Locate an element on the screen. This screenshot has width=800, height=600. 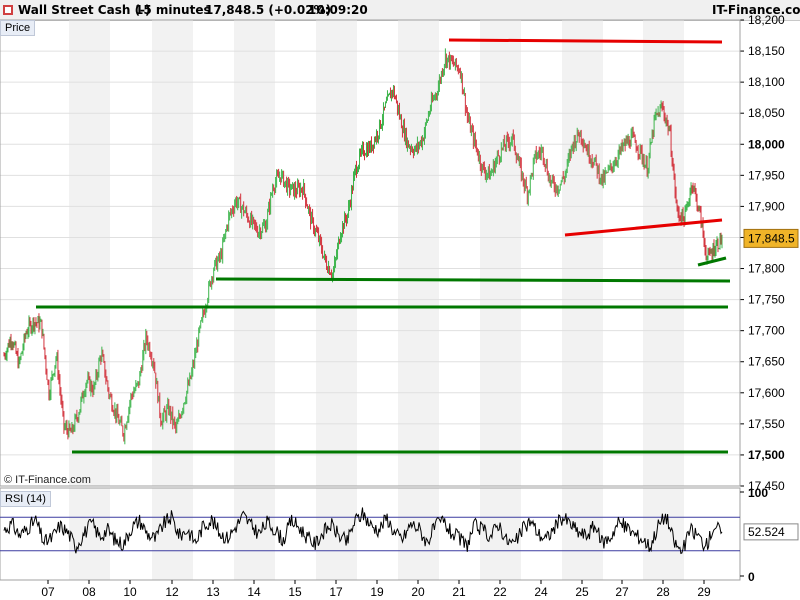
price-tick-label: 18,150 is located at coordinates (766, 51).